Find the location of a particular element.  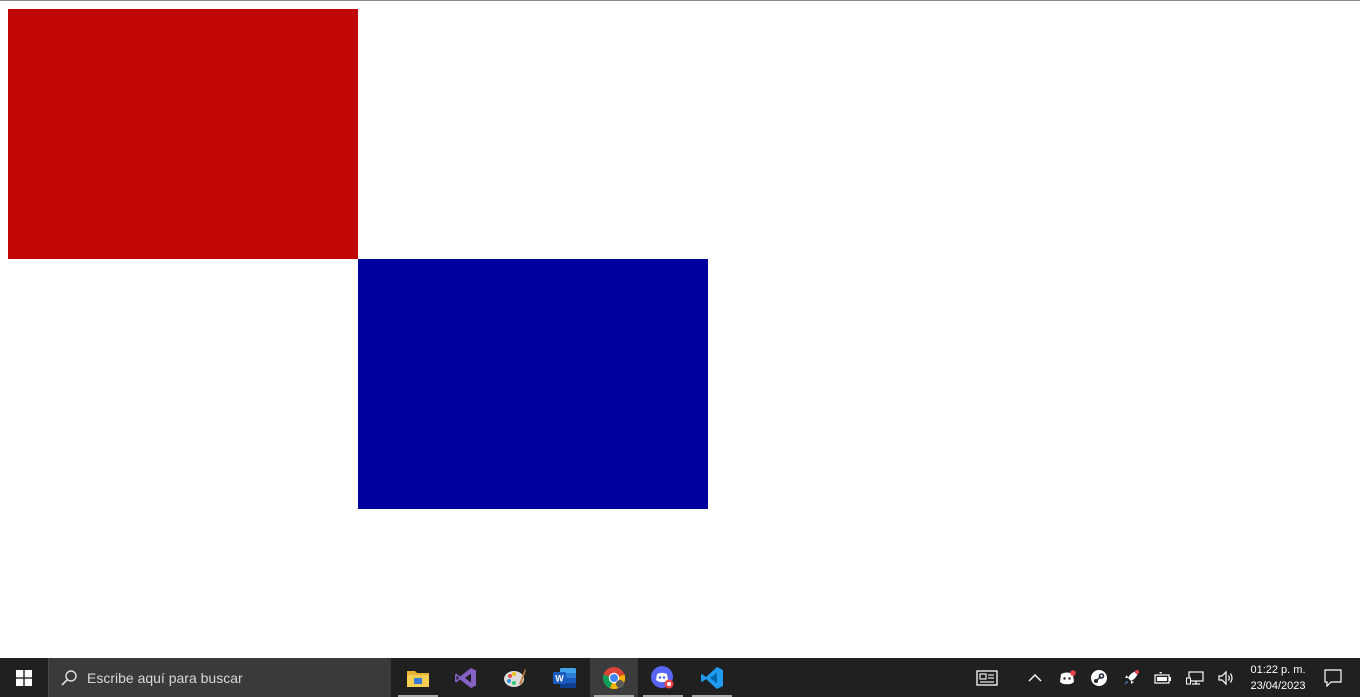

taskbar-app-discord is located at coordinates (663, 677).